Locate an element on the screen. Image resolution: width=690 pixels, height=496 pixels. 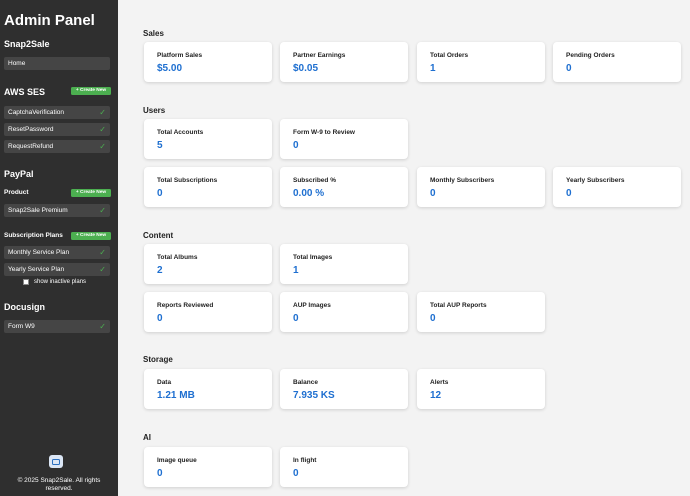
sidebar-item-snap2sale-premium: Snap2Sale Premium ✓ is located at coordinates (57, 210).